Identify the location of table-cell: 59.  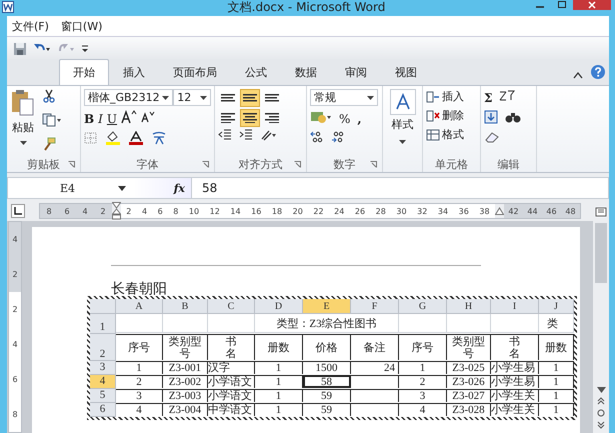
(327, 409).